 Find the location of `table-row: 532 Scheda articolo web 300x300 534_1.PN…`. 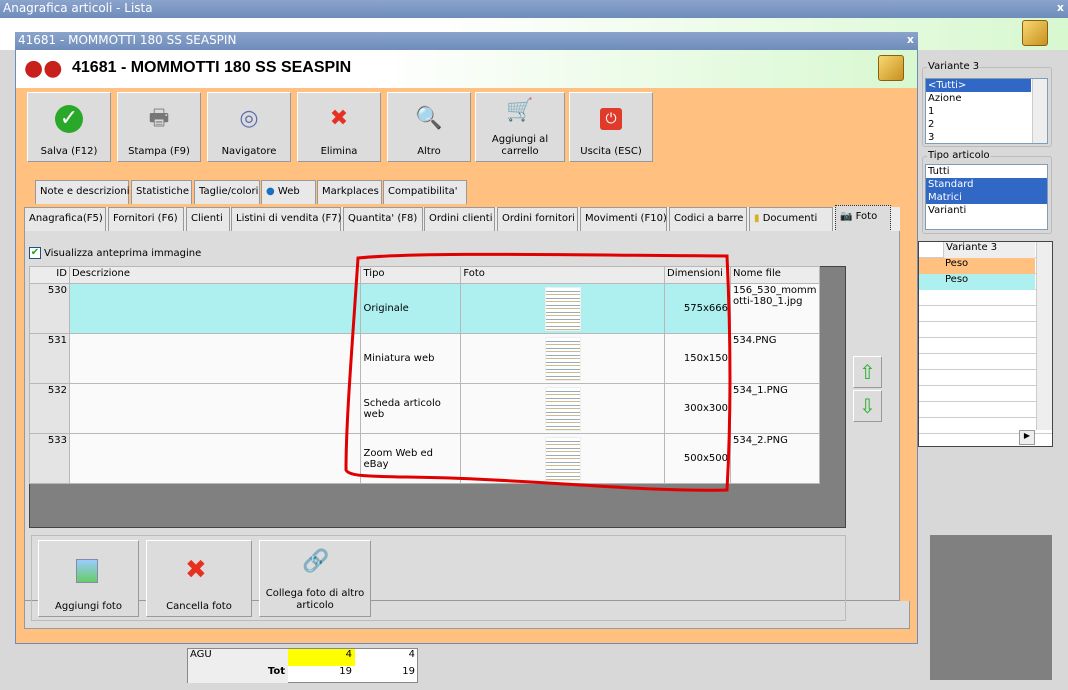

table-row: 532 Scheda articolo web 300x300 534_1.PN… is located at coordinates (424, 408).